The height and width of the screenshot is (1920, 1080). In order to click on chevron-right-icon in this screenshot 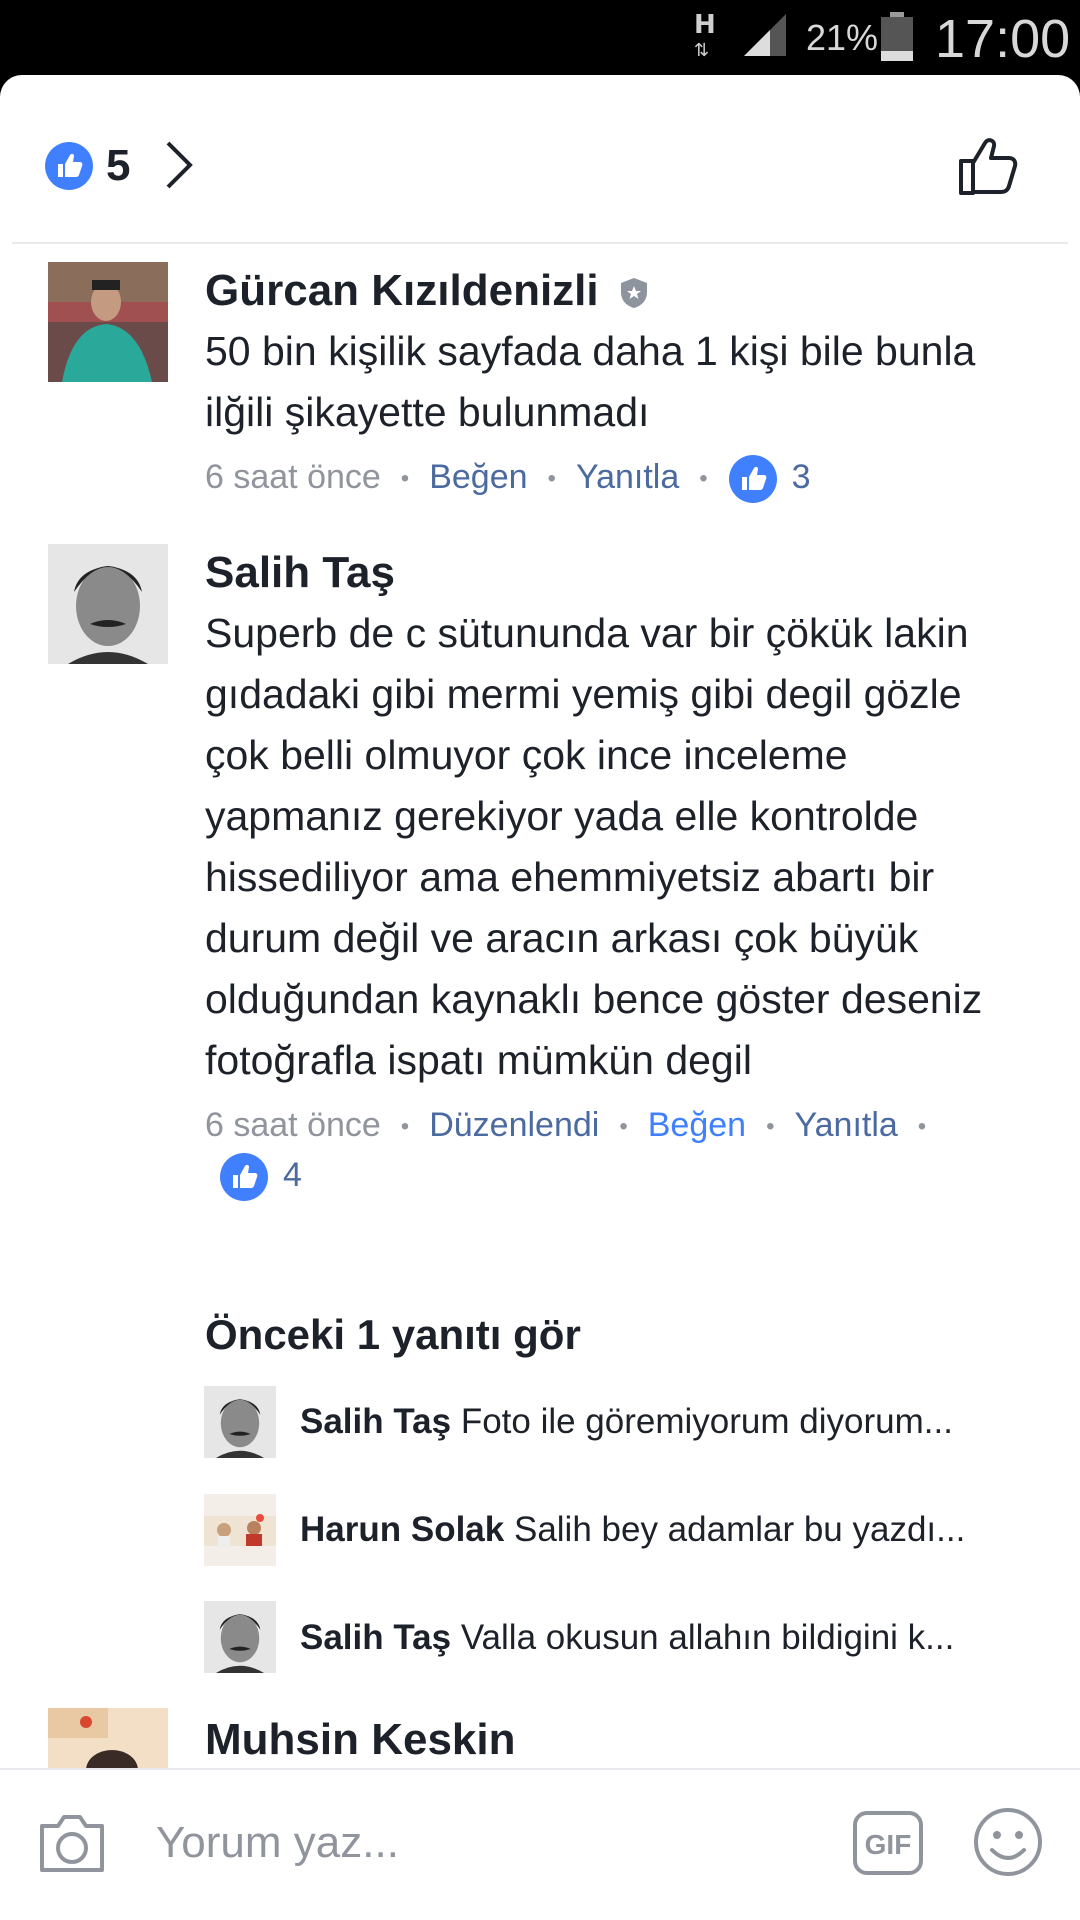, I will do `click(179, 165)`.